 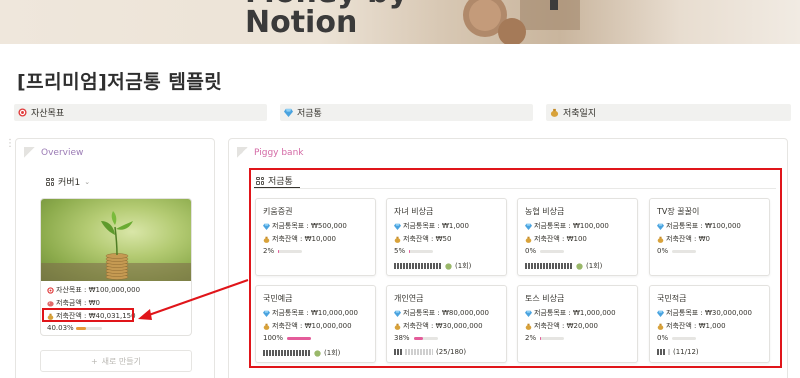 I want to click on page-title: [프리미엄]저금통 템플릿, so click(x=120, y=82).